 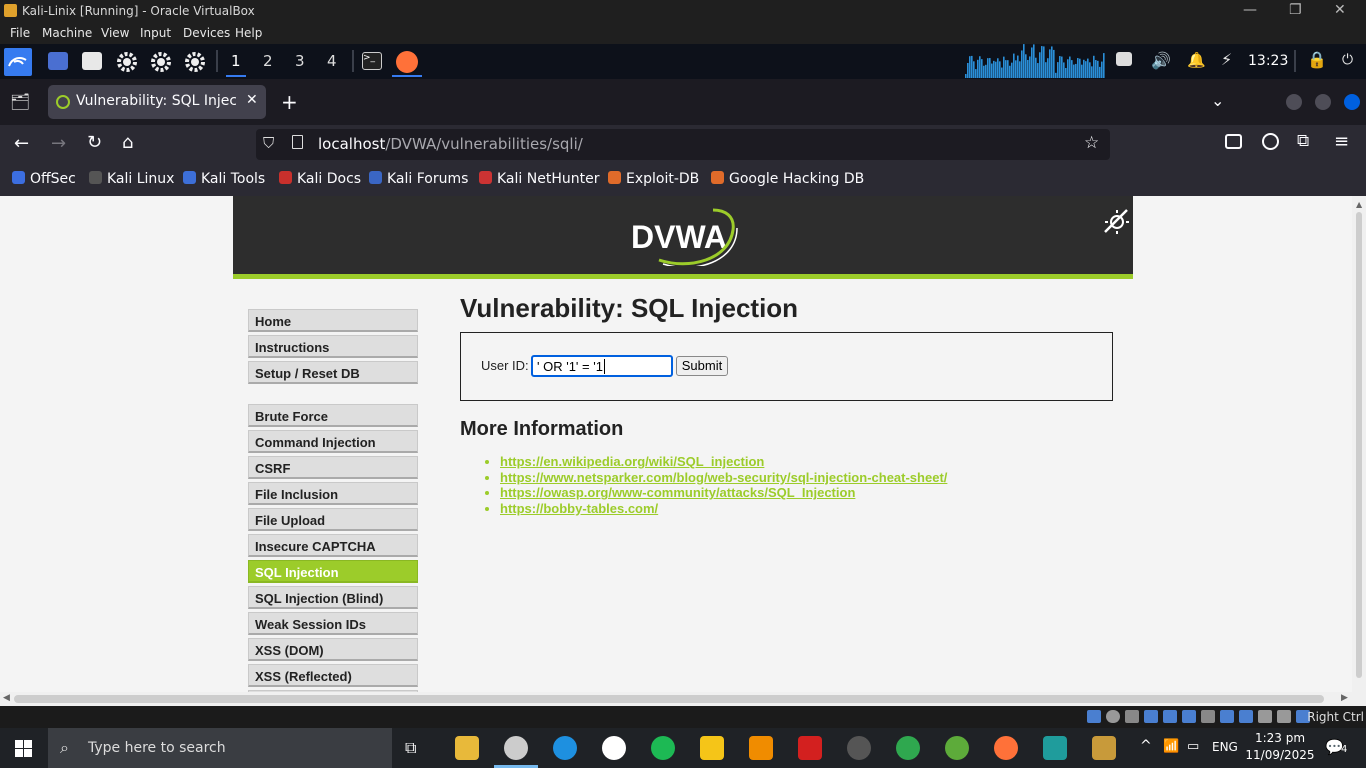 What do you see at coordinates (1347, 60) in the screenshot?
I see `power-icon: ⏻` at bounding box center [1347, 60].